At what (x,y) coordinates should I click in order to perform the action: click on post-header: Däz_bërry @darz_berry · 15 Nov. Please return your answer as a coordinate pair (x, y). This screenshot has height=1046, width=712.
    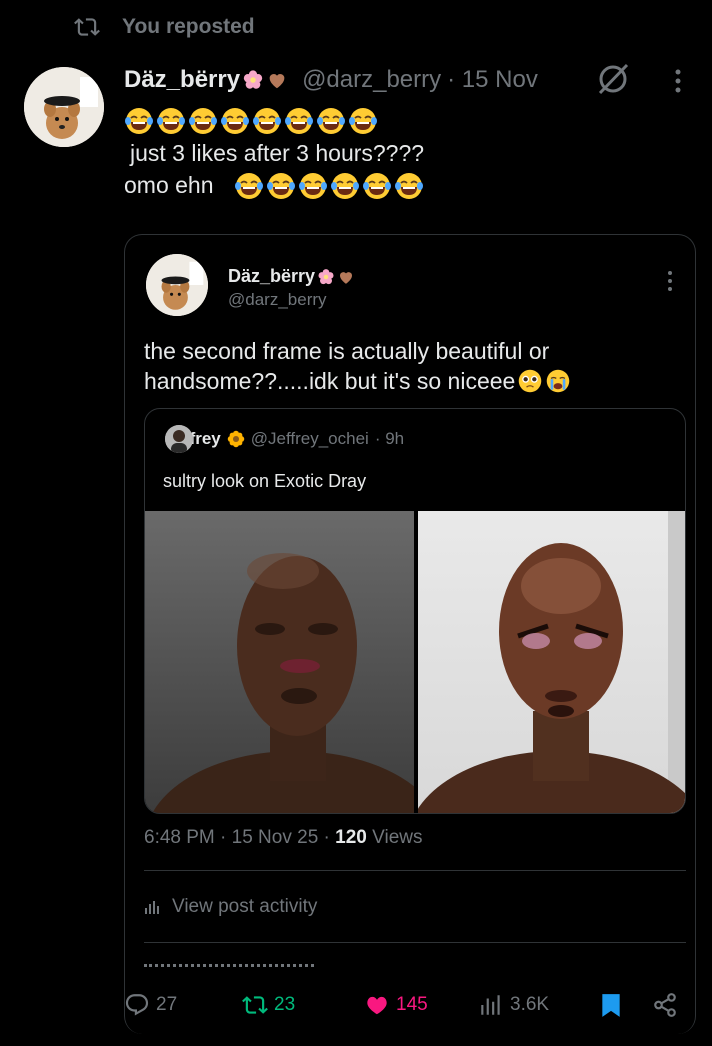
    Looking at the image, I should click on (331, 80).